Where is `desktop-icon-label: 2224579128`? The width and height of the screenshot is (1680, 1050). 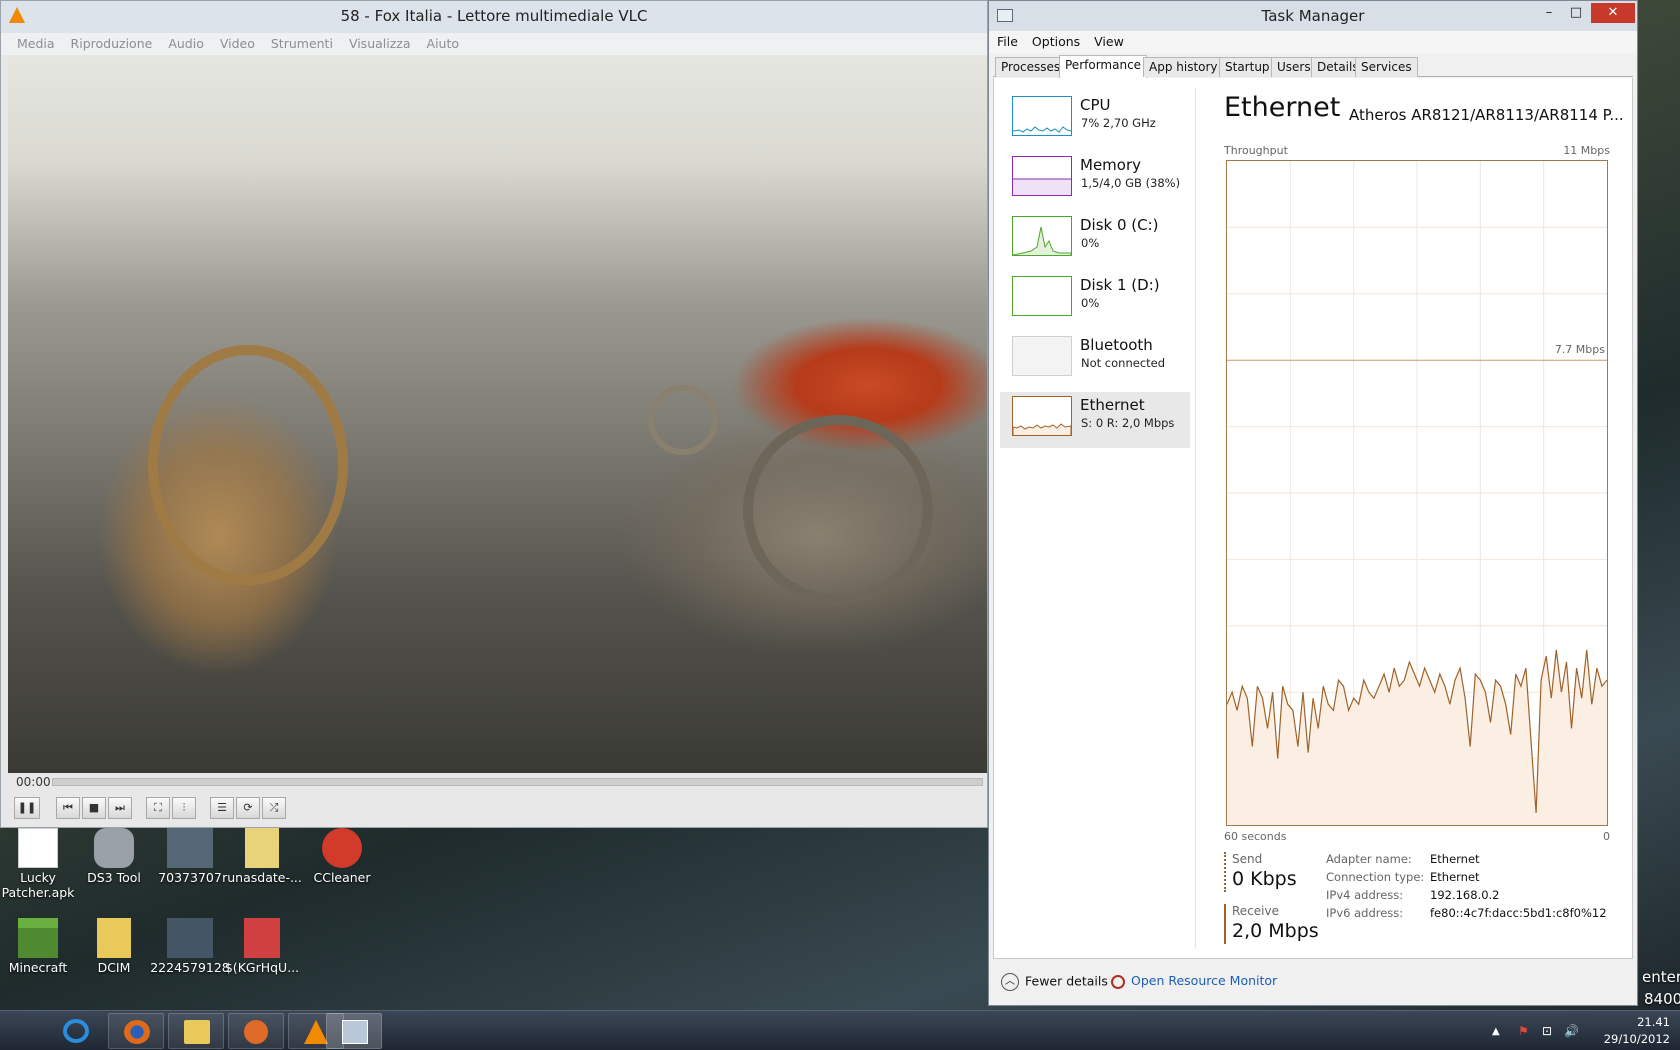 desktop-icon-label: 2224579128 is located at coordinates (190, 967).